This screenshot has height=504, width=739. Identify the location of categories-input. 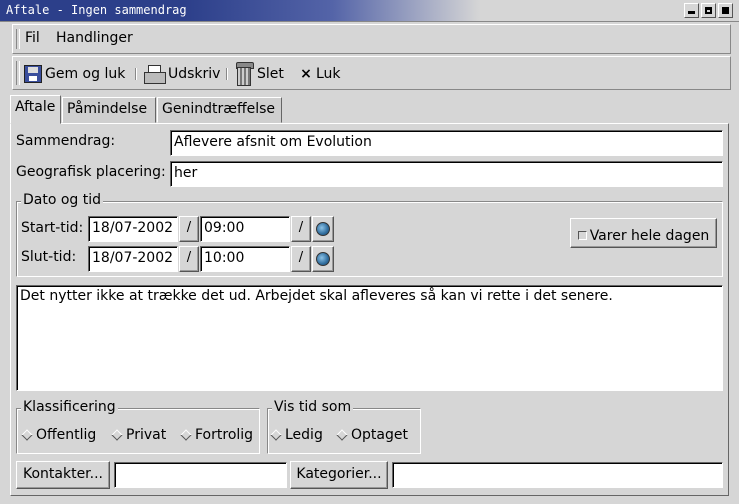
(557, 475).